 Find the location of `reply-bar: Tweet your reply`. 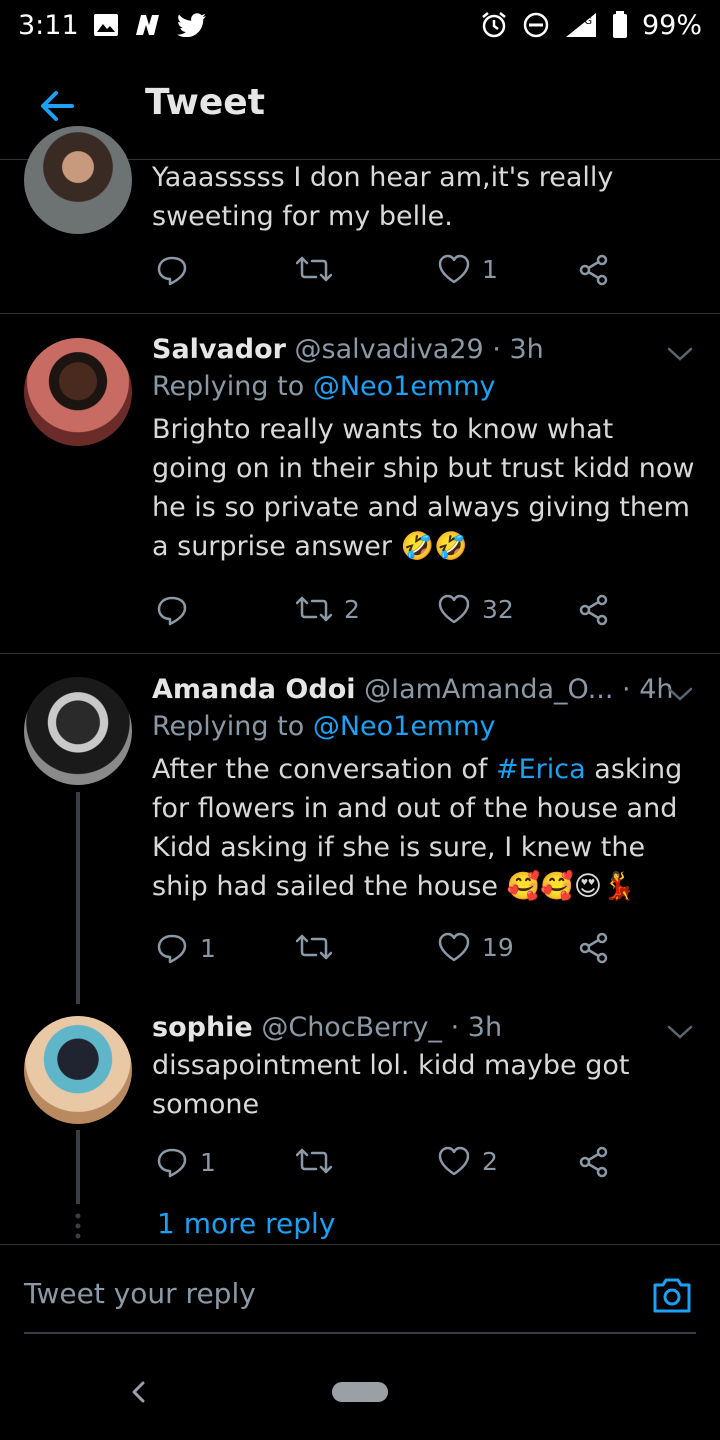

reply-bar: Tweet your reply is located at coordinates (360, 1292).